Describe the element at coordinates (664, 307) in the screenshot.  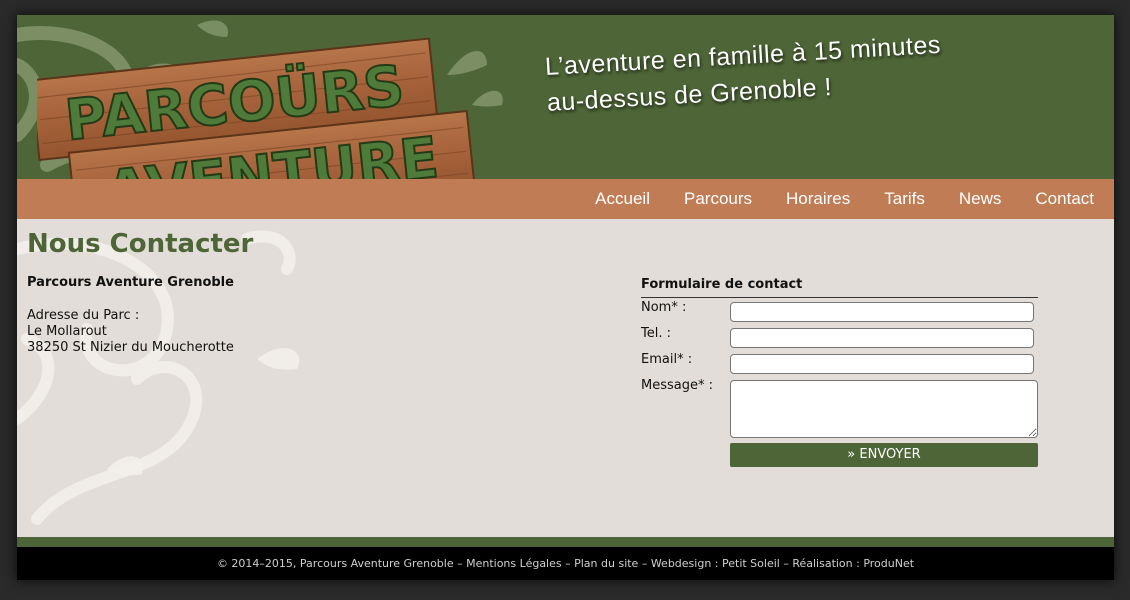
I see `name-label: Nom* :` at that location.